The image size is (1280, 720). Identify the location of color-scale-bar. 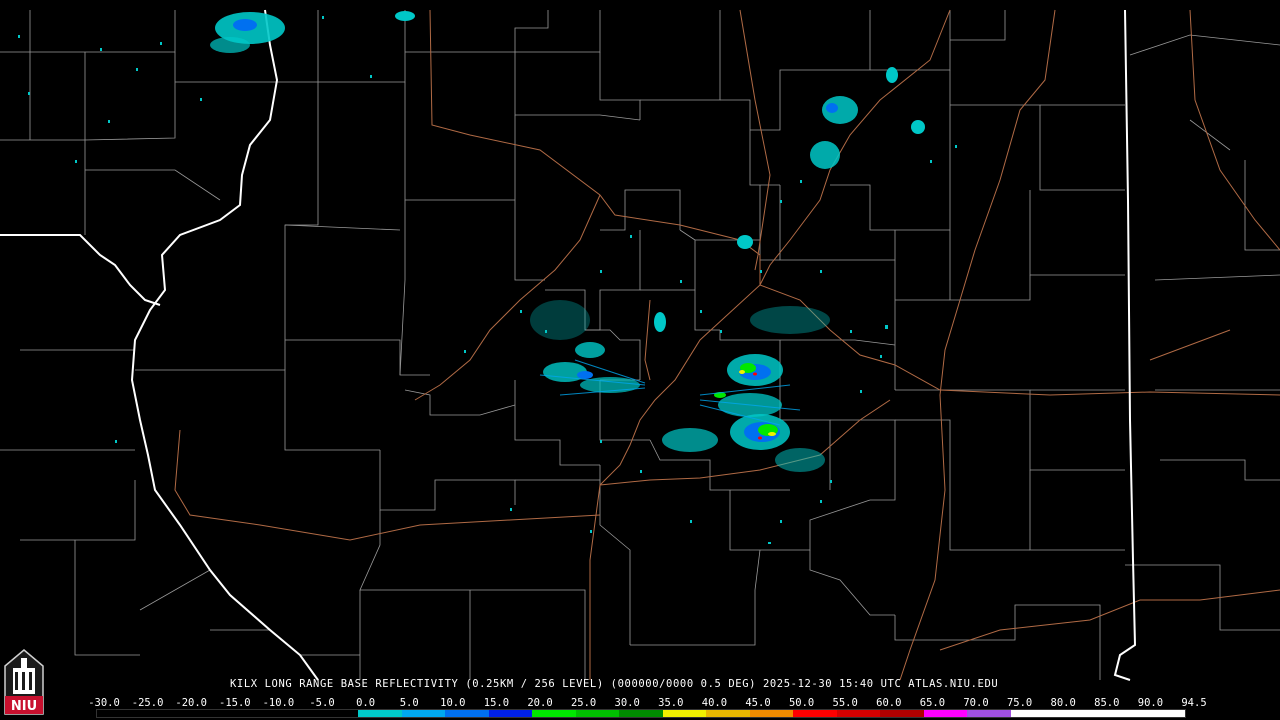
(641, 713).